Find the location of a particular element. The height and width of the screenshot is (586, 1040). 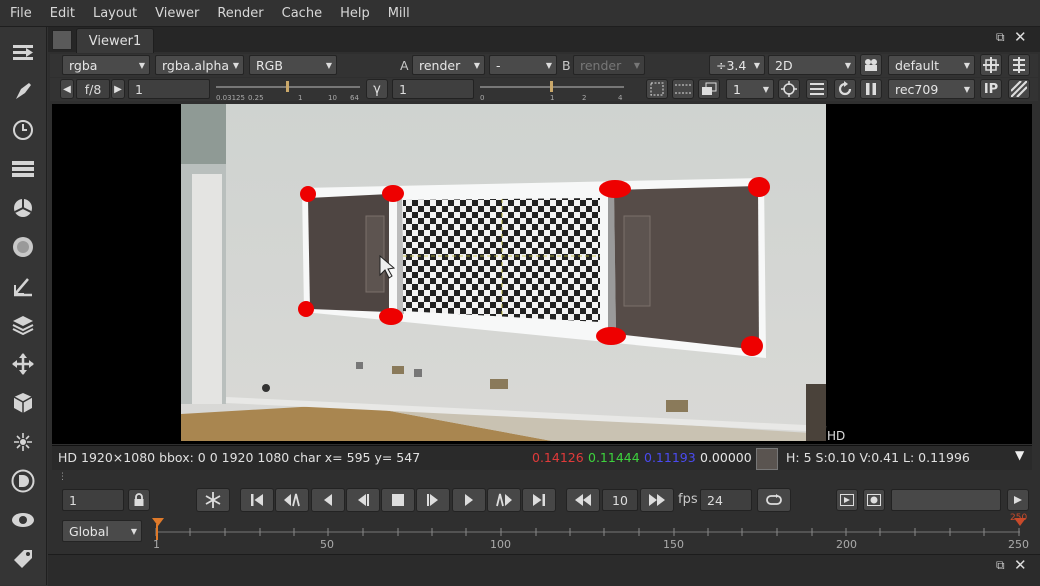

menu-edit: Edit is located at coordinates (61, 13).